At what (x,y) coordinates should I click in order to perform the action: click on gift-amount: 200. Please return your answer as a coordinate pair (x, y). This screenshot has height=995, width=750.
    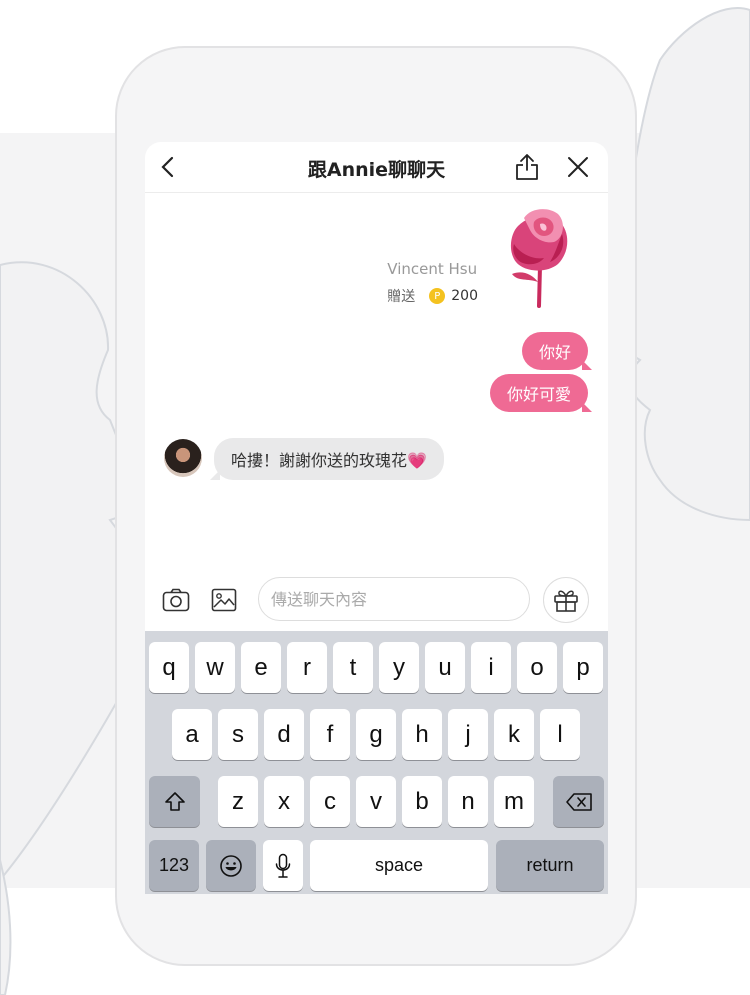
    Looking at the image, I should click on (464, 296).